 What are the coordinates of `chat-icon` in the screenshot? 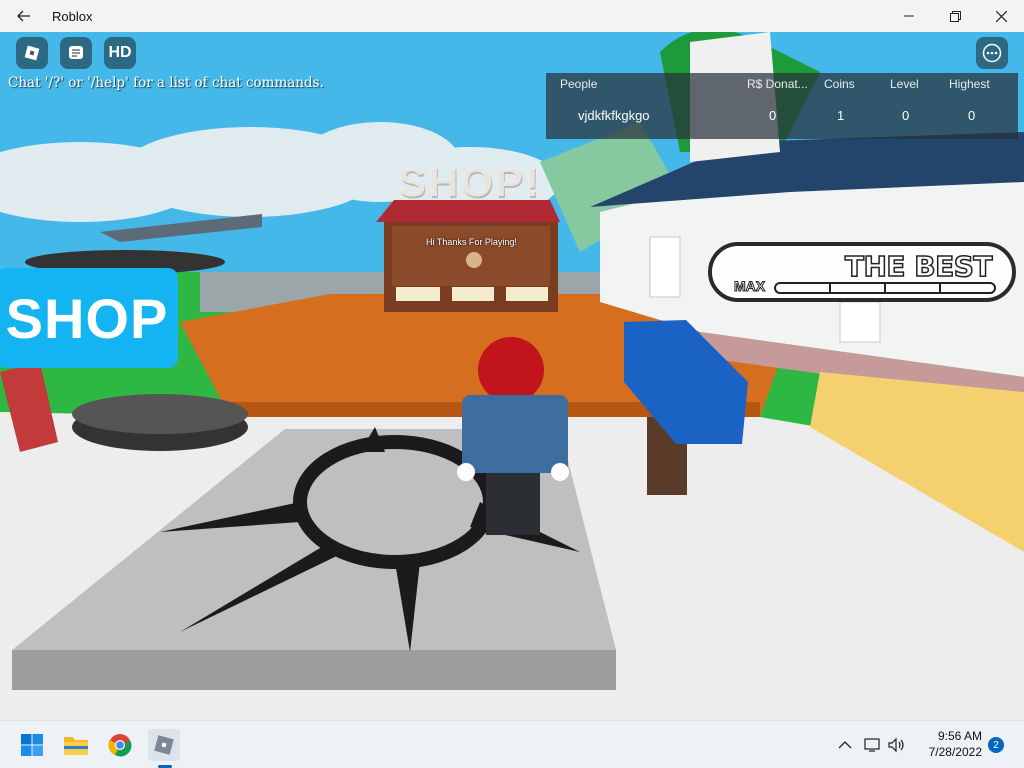 It's located at (76, 52).